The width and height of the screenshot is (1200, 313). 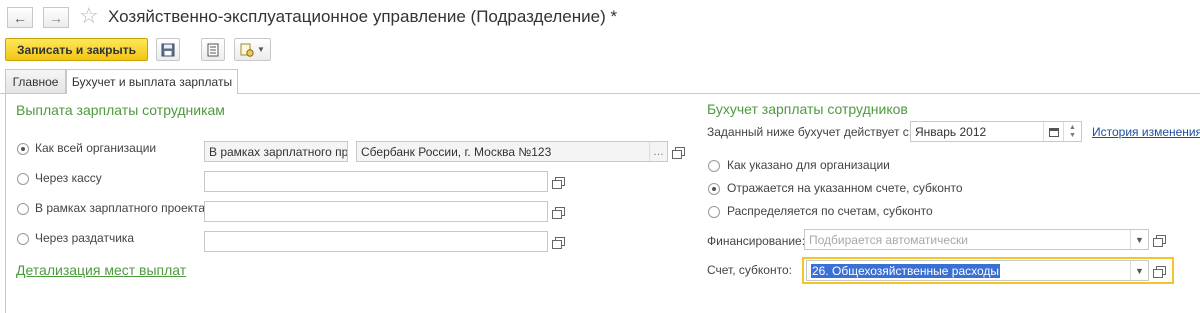 What do you see at coordinates (376, 211) in the screenshot?
I see `project-field` at bounding box center [376, 211].